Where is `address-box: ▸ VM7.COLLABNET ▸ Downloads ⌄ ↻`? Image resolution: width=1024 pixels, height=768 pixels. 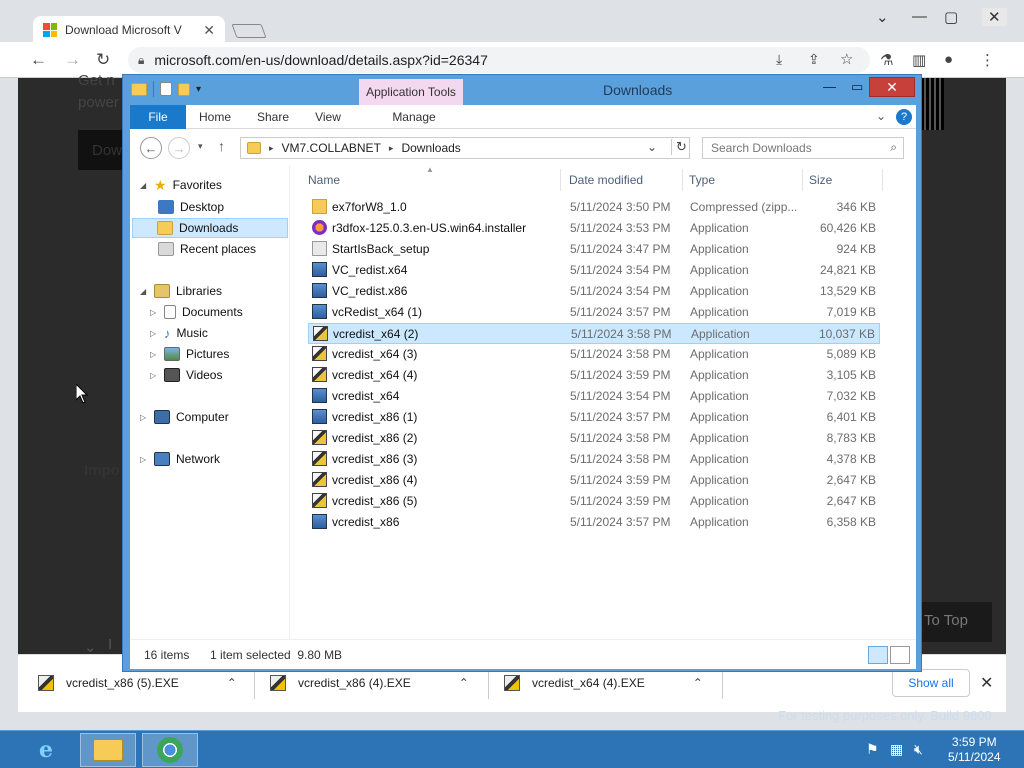 address-box: ▸ VM7.COLLABNET ▸ Downloads ⌄ ↻ is located at coordinates (465, 148).